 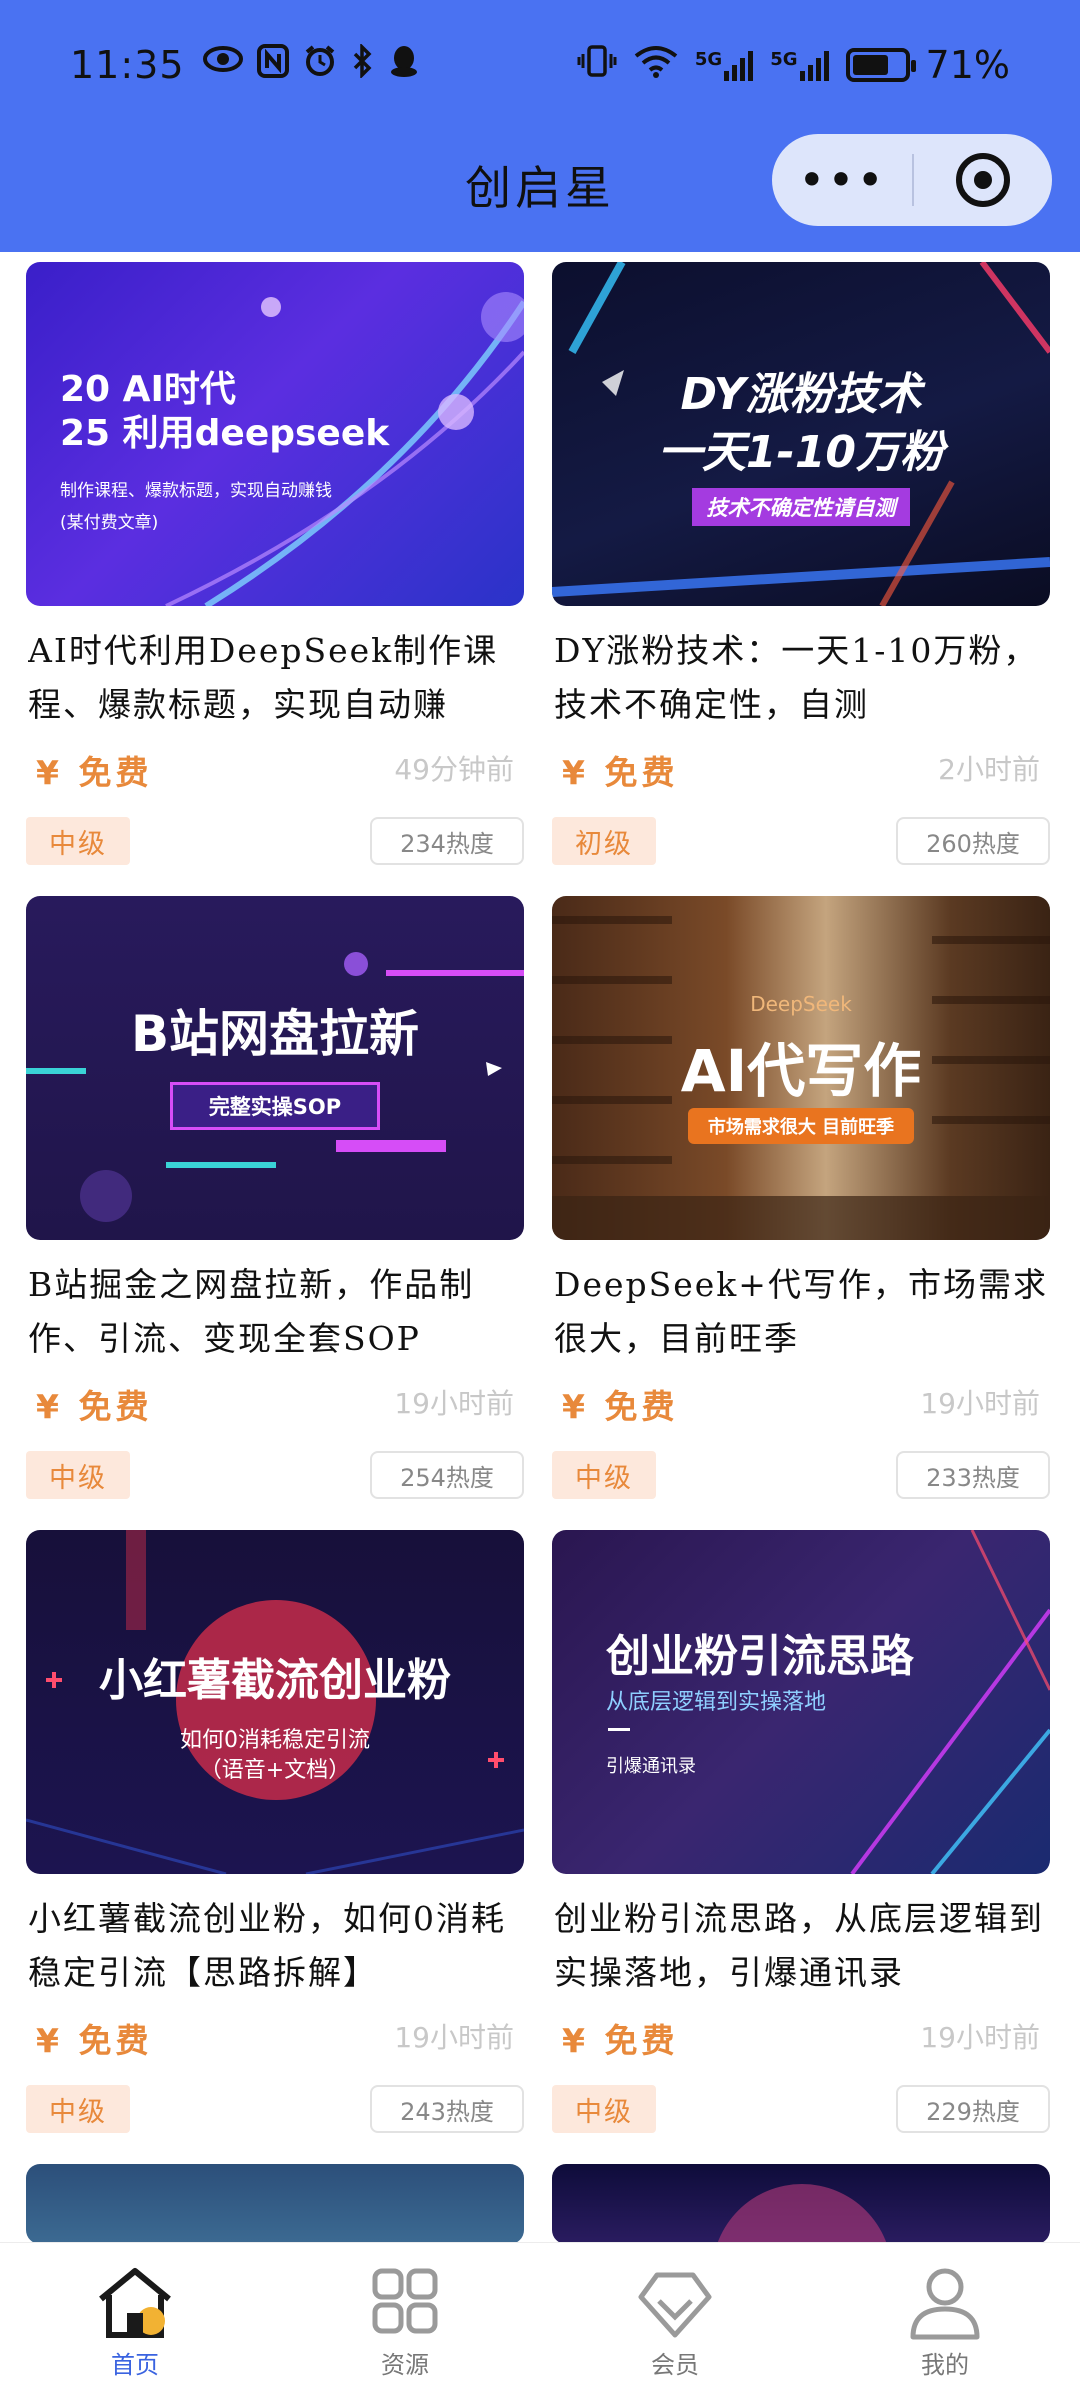 I want to click on tab-label: 会员, so click(x=675, y=2365).